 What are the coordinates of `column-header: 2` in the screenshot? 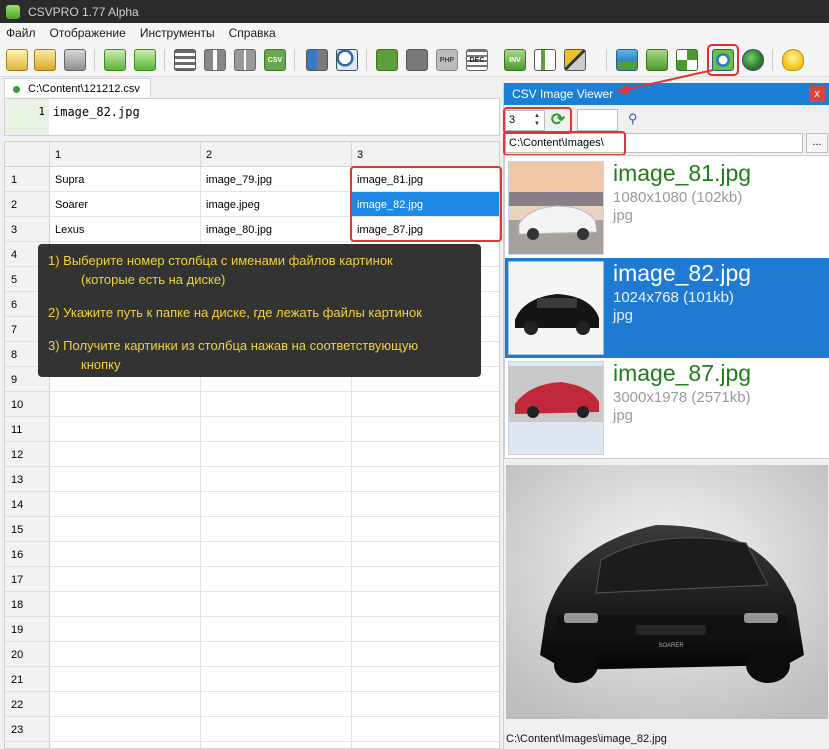 It's located at (276, 154).